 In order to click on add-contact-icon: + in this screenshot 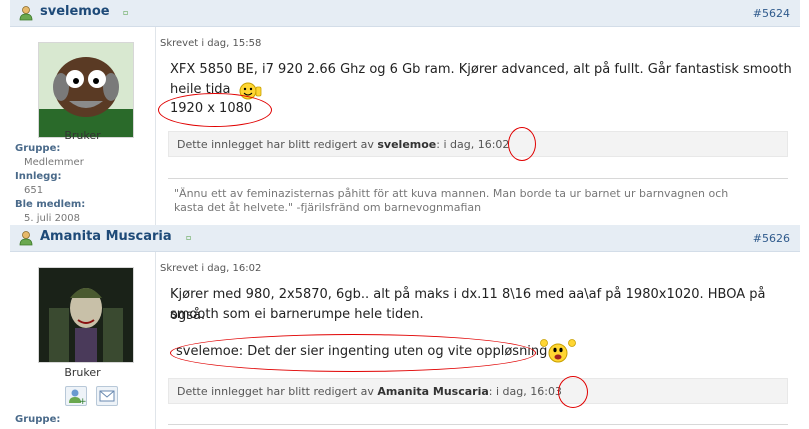, I will do `click(78, 398)`.